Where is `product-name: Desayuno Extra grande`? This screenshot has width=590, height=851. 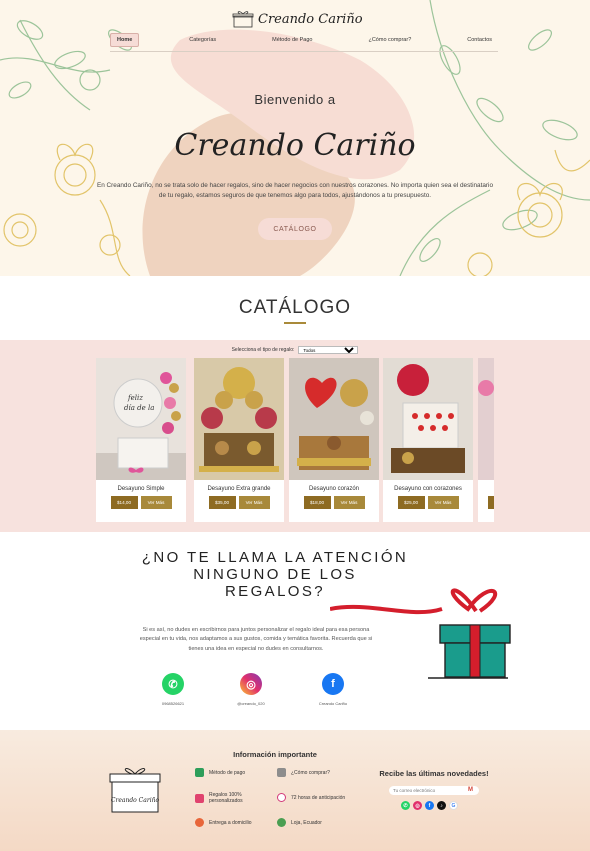
product-name: Desayuno Extra grande is located at coordinates (239, 489).